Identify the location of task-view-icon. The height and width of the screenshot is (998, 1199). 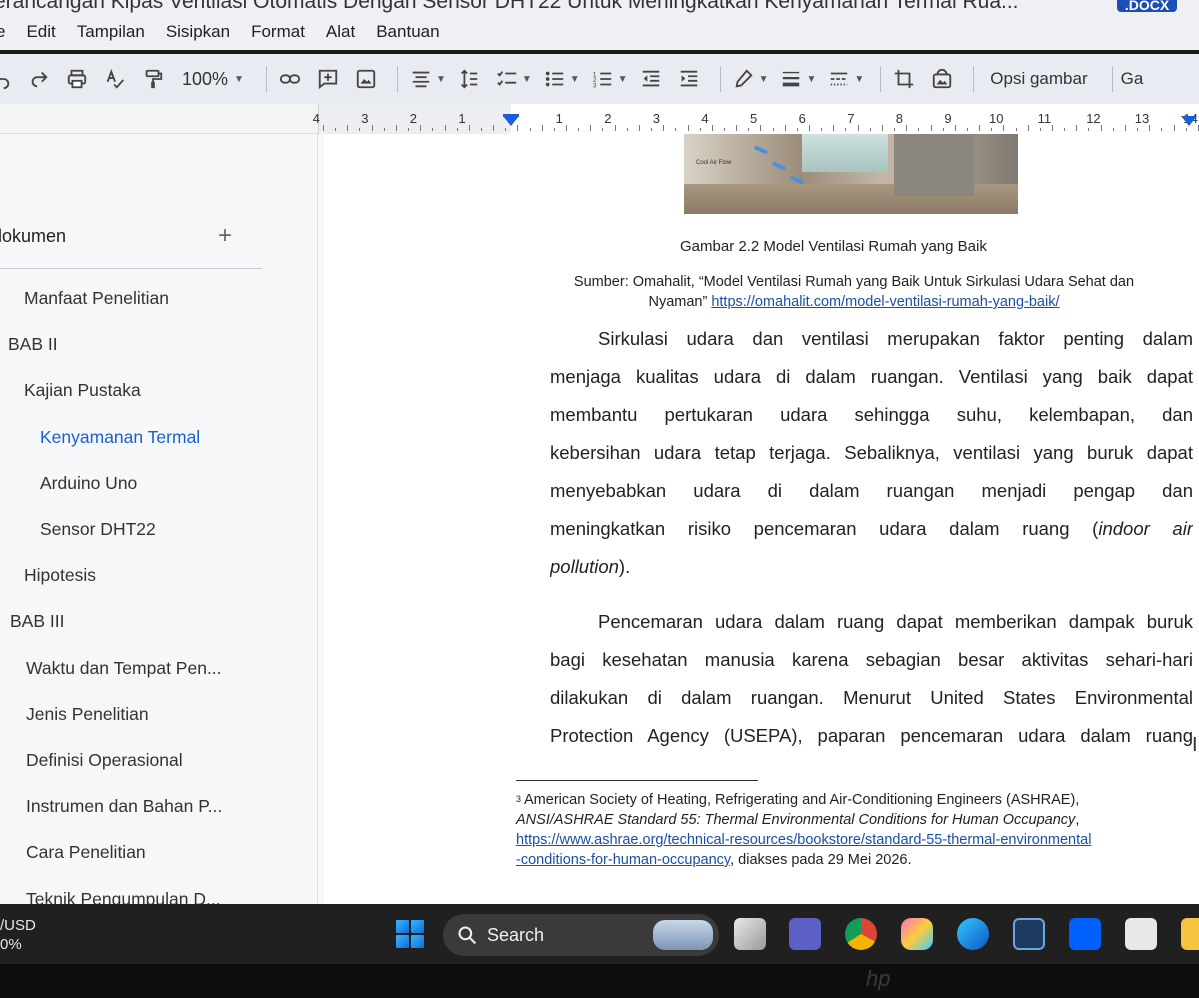
(750, 934).